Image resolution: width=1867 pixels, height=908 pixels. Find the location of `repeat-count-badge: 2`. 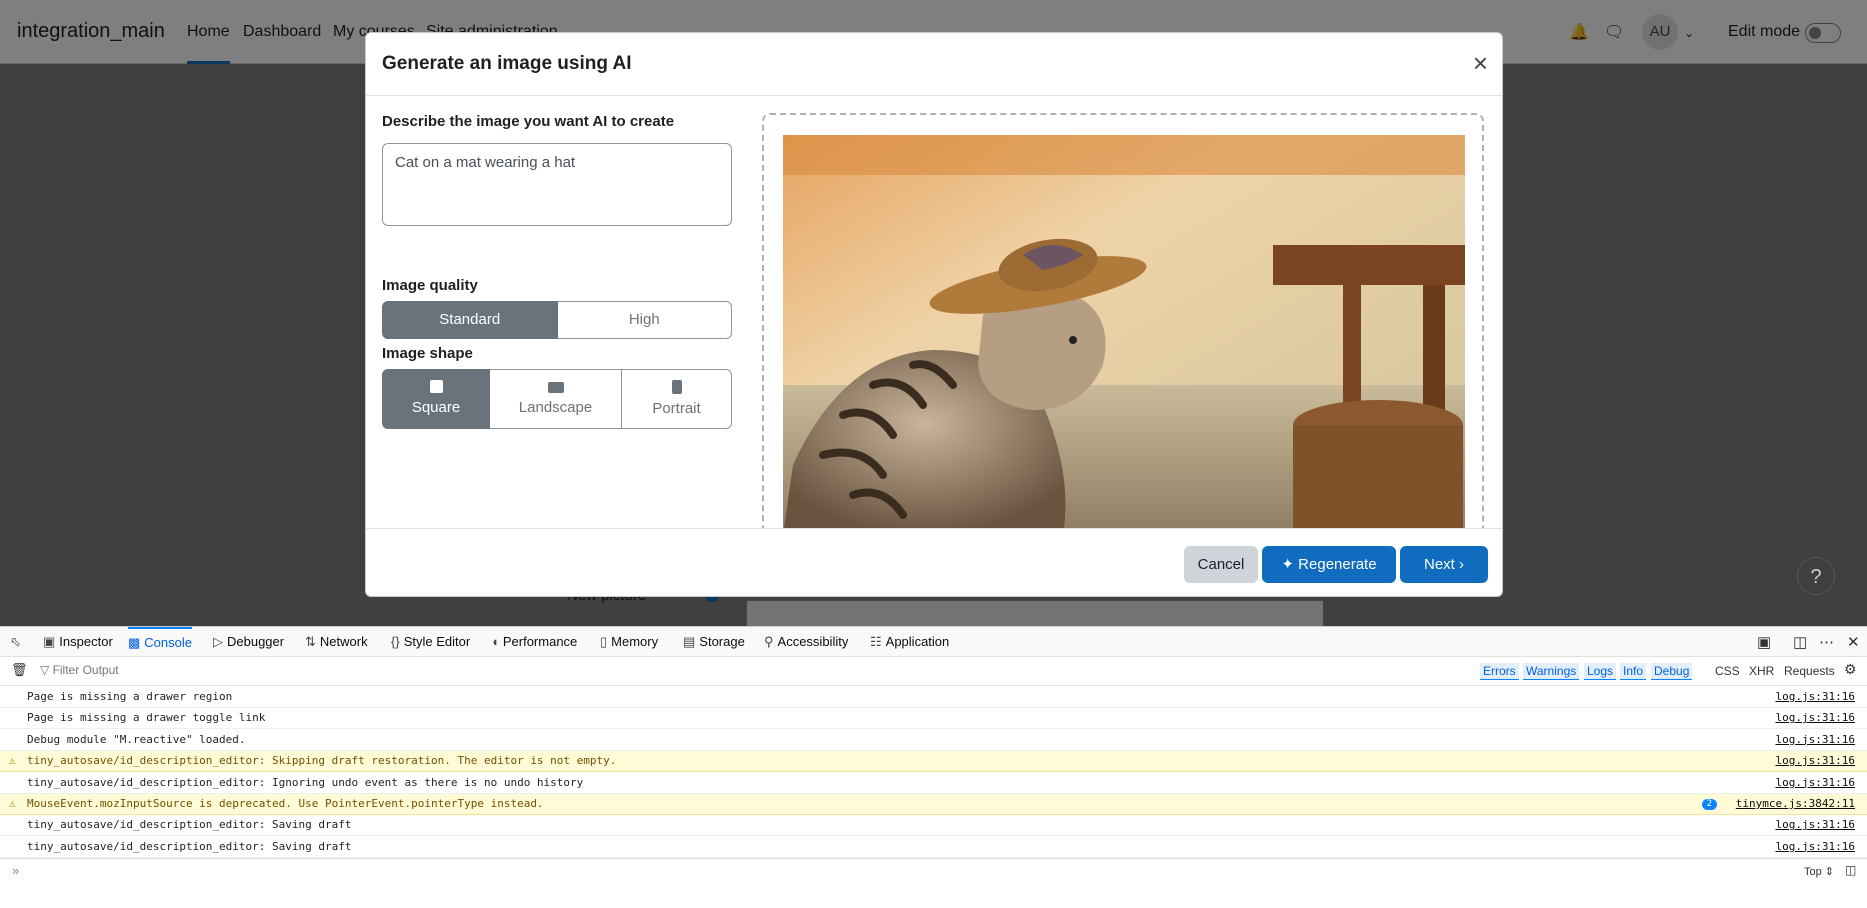

repeat-count-badge: 2 is located at coordinates (1709, 804).